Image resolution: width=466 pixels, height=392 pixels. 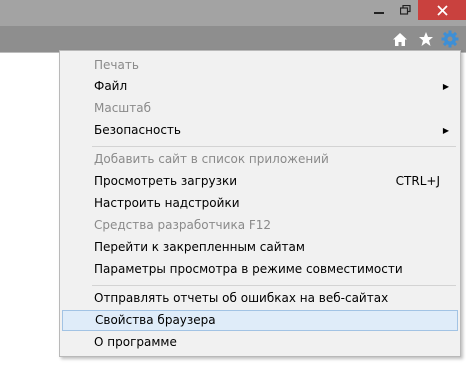 I want to click on tools-gear-icon, so click(x=450, y=39).